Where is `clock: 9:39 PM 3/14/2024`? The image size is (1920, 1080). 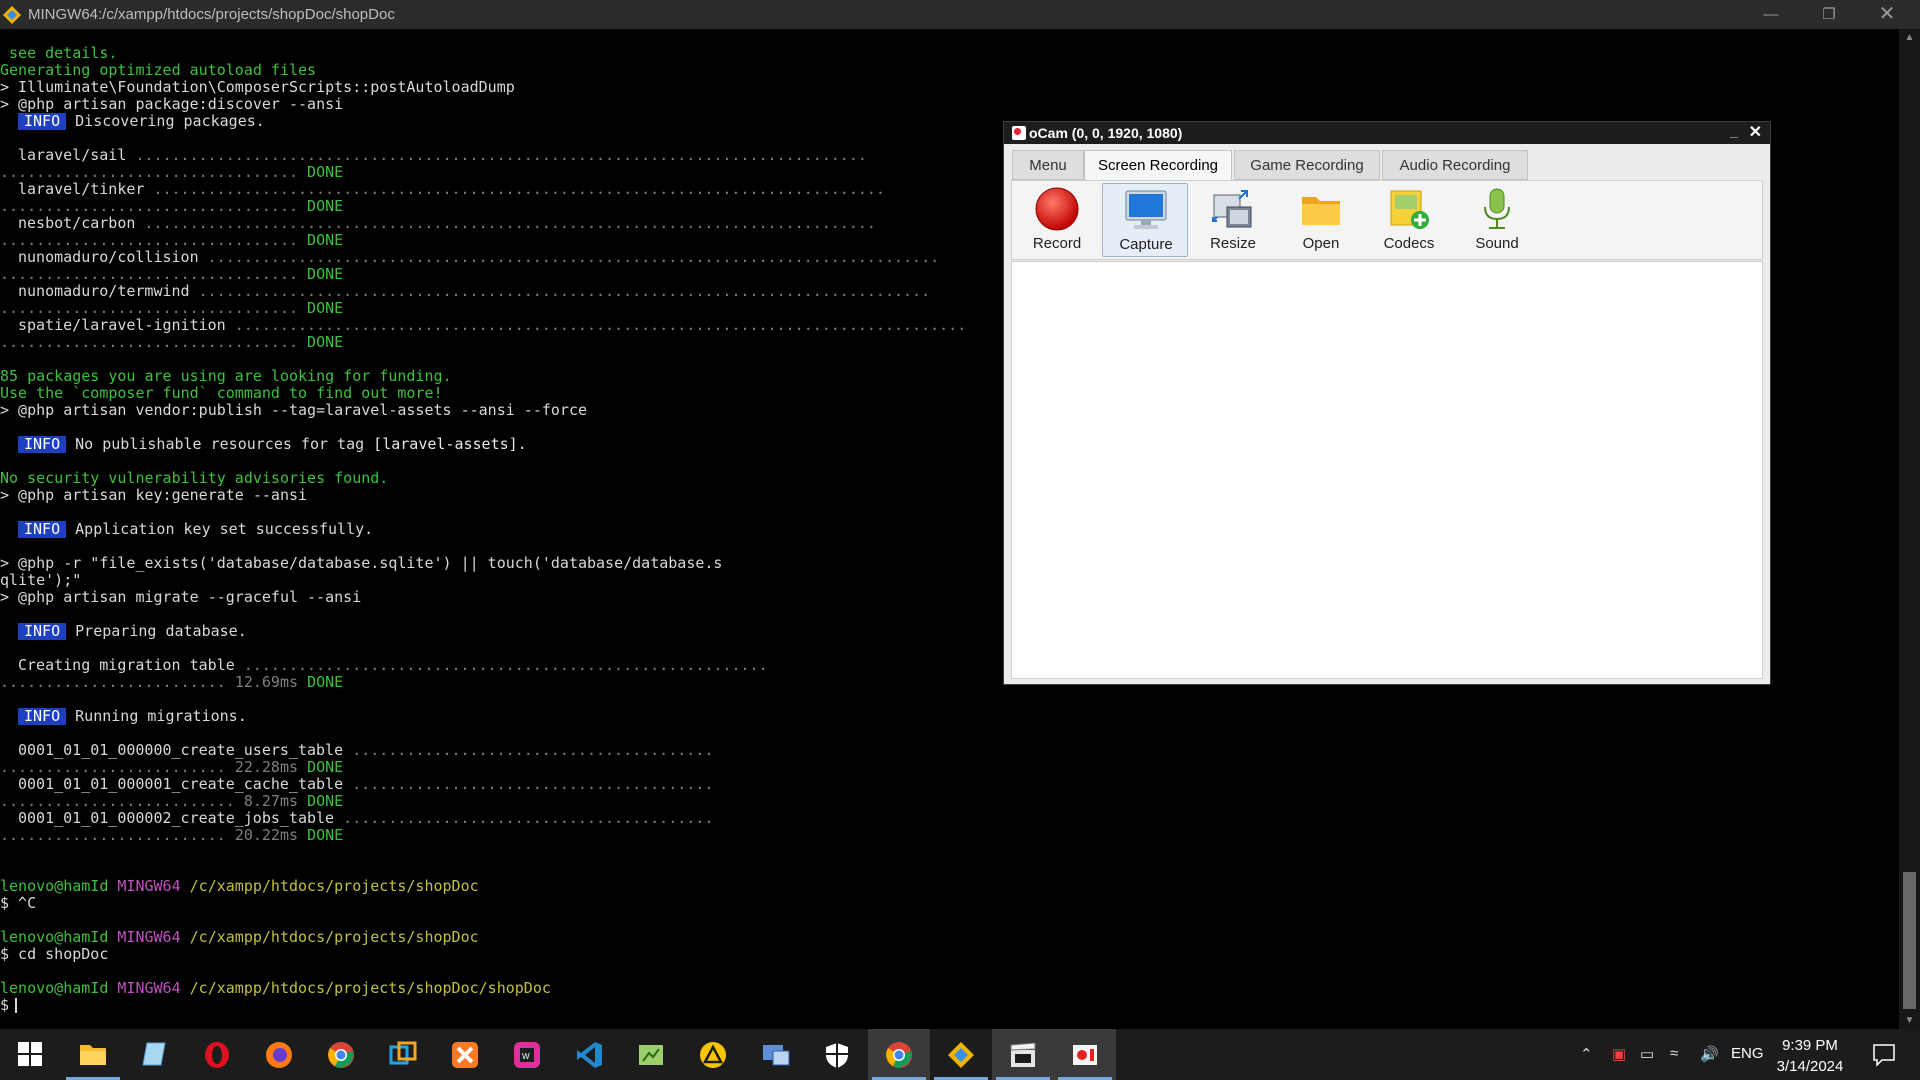
clock: 9:39 PM 3/14/2024 is located at coordinates (1810, 1056).